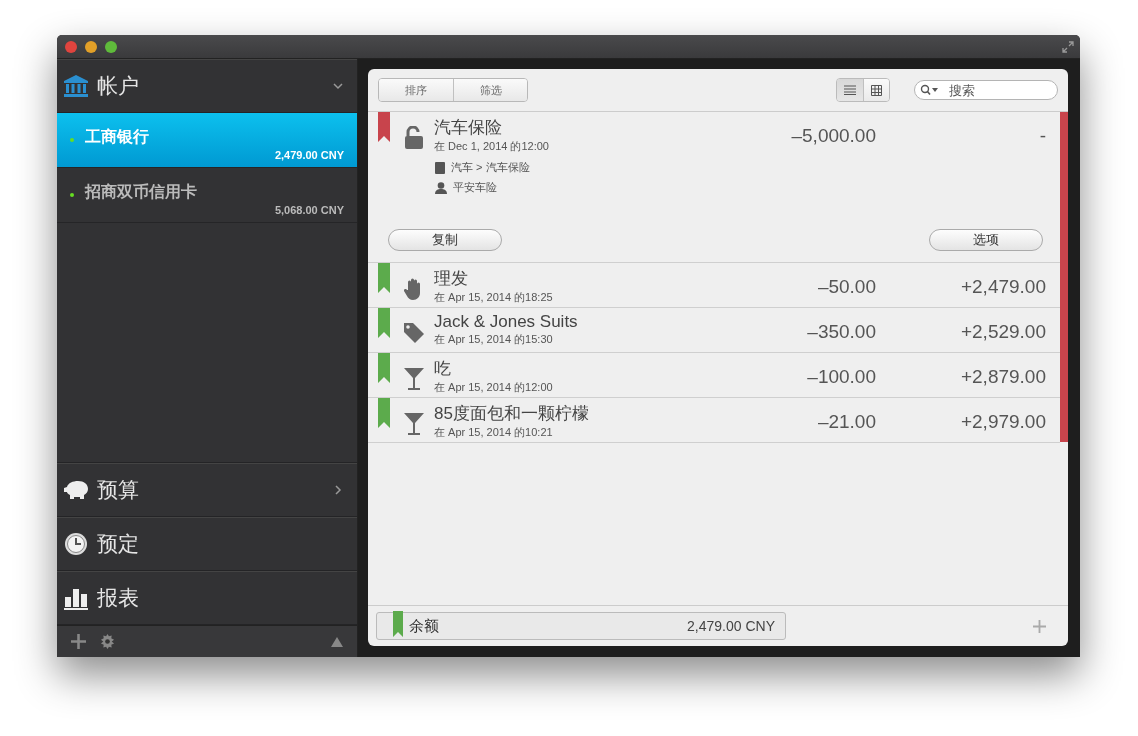 Image resolution: width=1138 pixels, height=736 pixels. I want to click on transaction-row: Jack & Jones Suits 在 Apr 15, 2014 的15:30 –350.00 +2,529.00, so click(714, 330).